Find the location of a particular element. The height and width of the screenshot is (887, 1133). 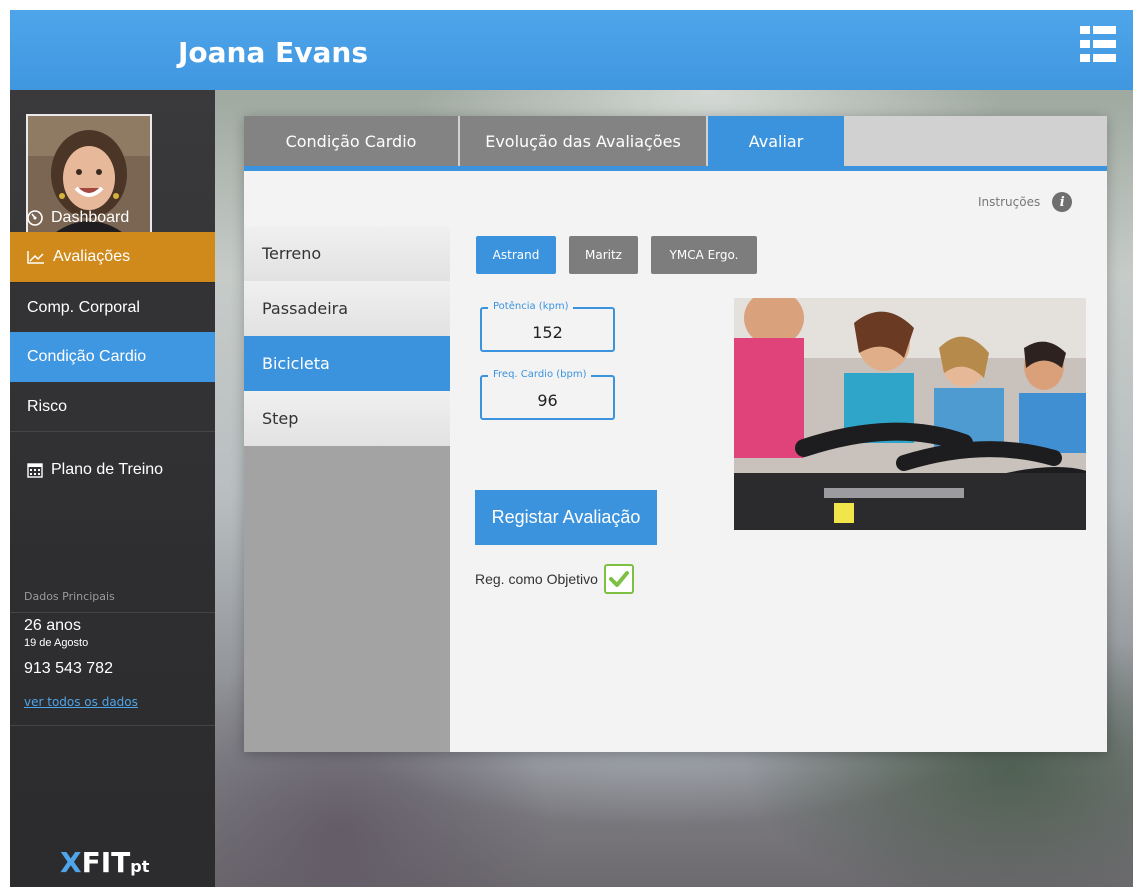

objective-row: Reg. como Objetivo is located at coordinates (554, 579).